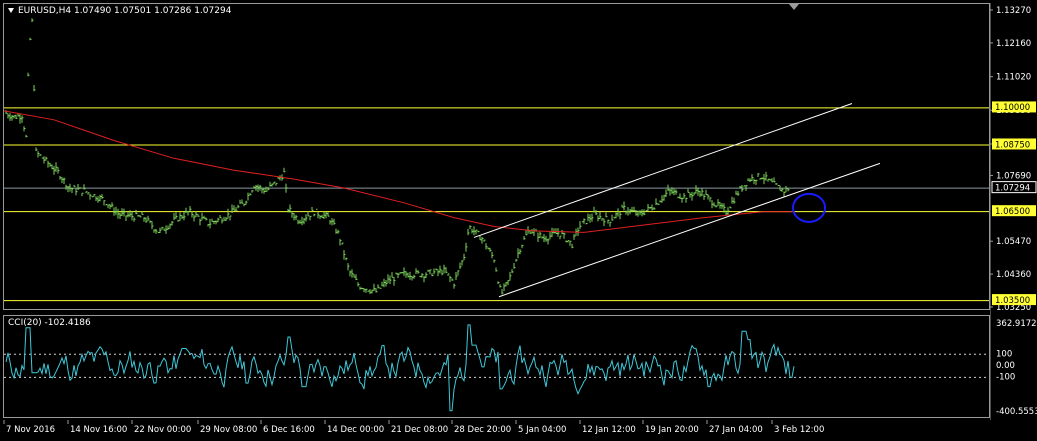 The height and width of the screenshot is (441, 1037). I want to click on menu-triangle-icon, so click(11, 10).